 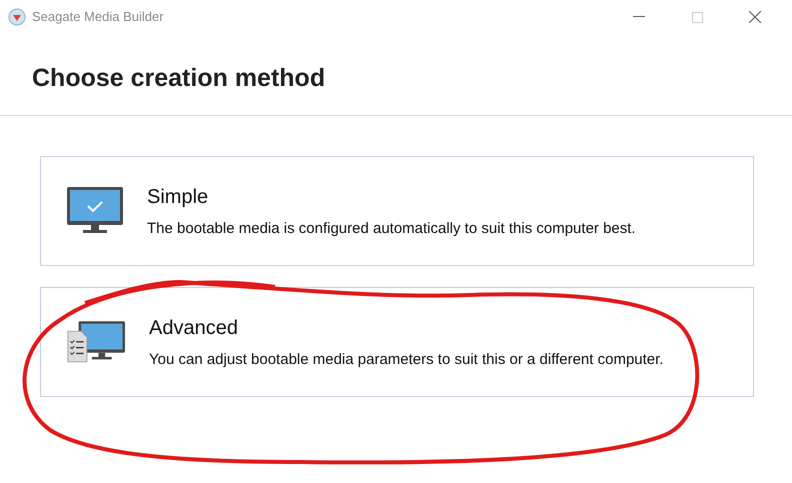 I want to click on monitor-check-icon, so click(x=95, y=211).